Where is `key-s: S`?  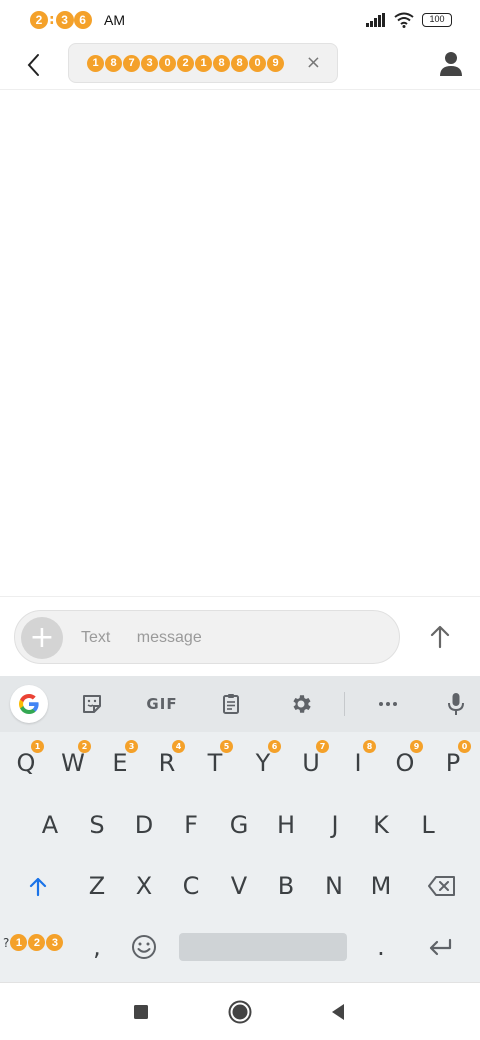
key-s: S is located at coordinates (97, 825).